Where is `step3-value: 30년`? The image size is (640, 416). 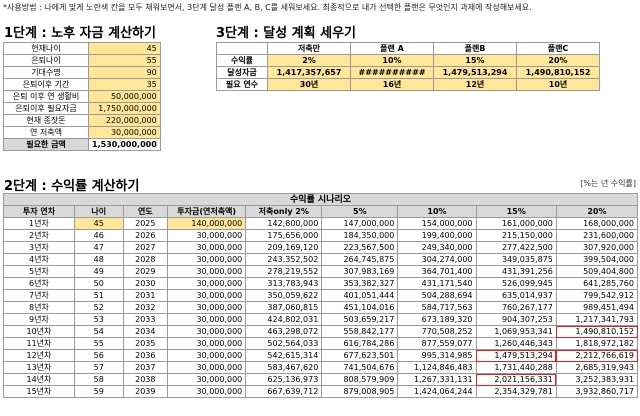 step3-value: 30년 is located at coordinates (309, 84).